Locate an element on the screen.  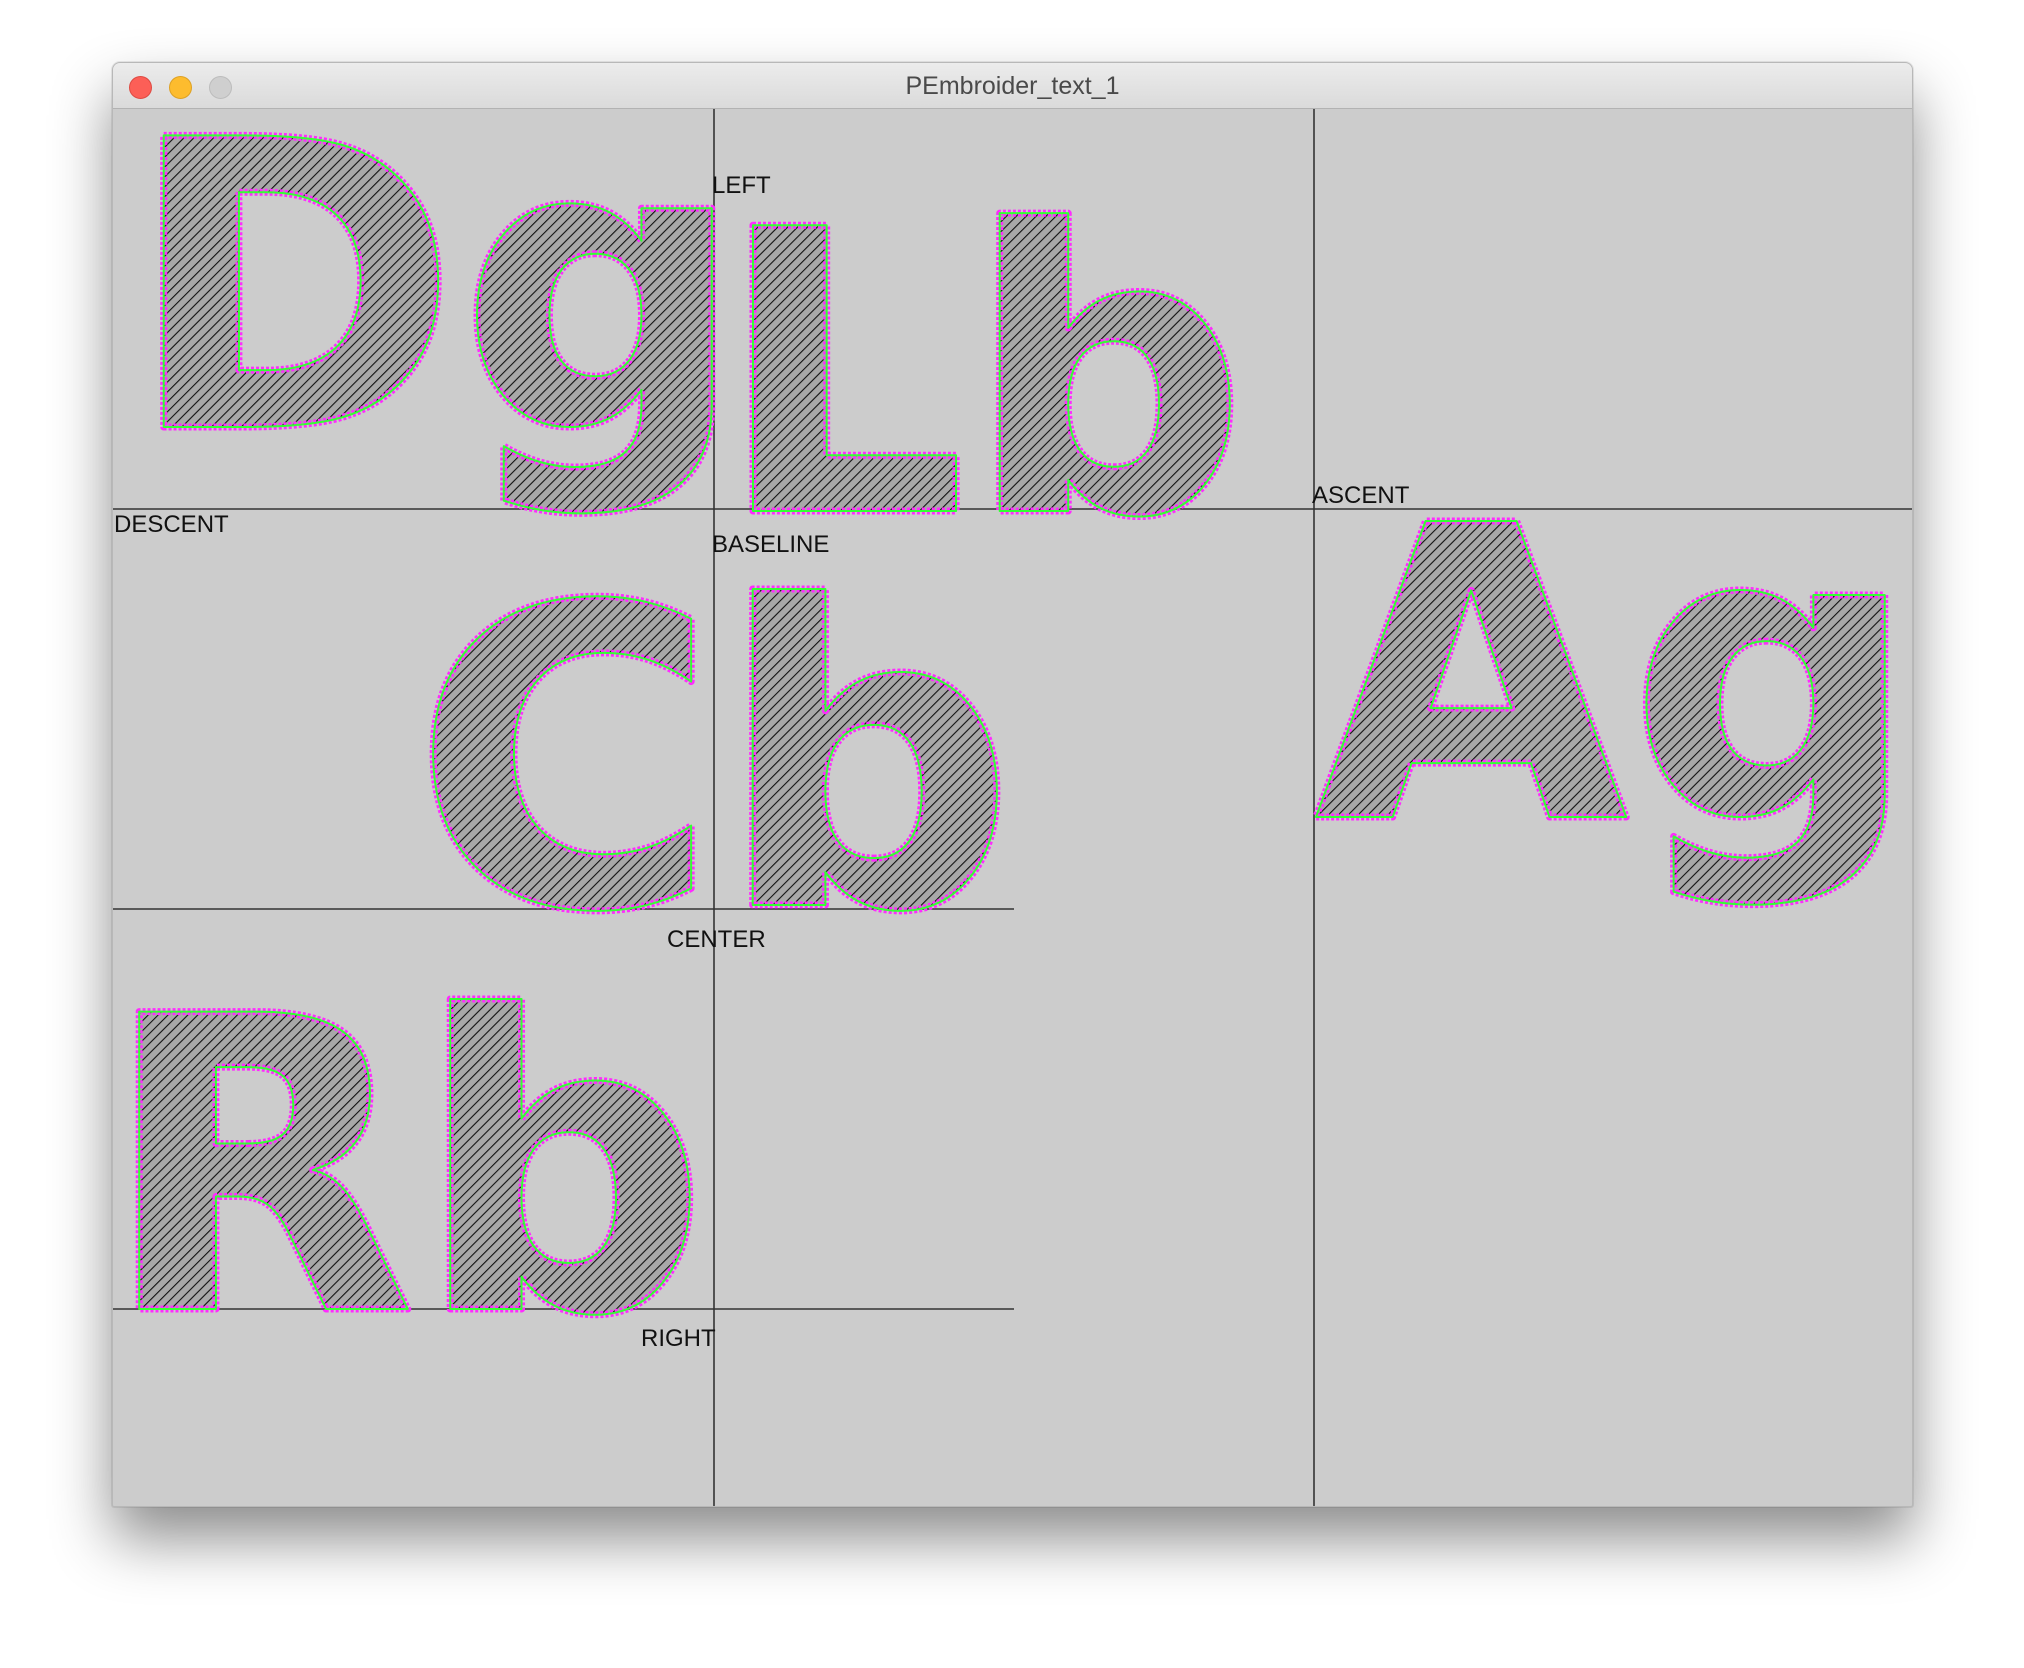
window-title: PEmbroider_text_1 is located at coordinates (1012, 86).